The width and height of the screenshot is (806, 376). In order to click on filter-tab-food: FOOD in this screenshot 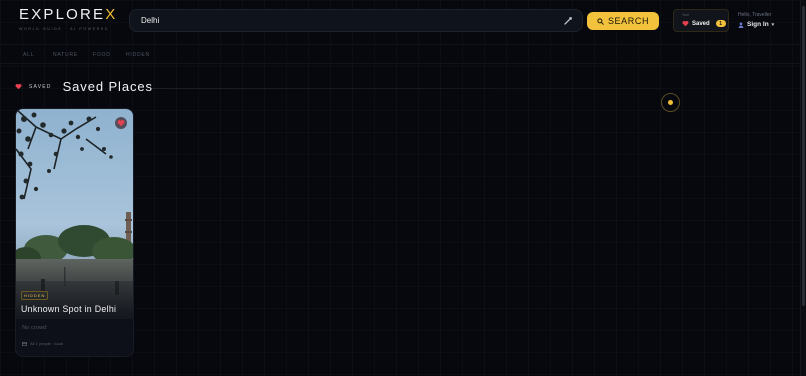, I will do `click(102, 55)`.